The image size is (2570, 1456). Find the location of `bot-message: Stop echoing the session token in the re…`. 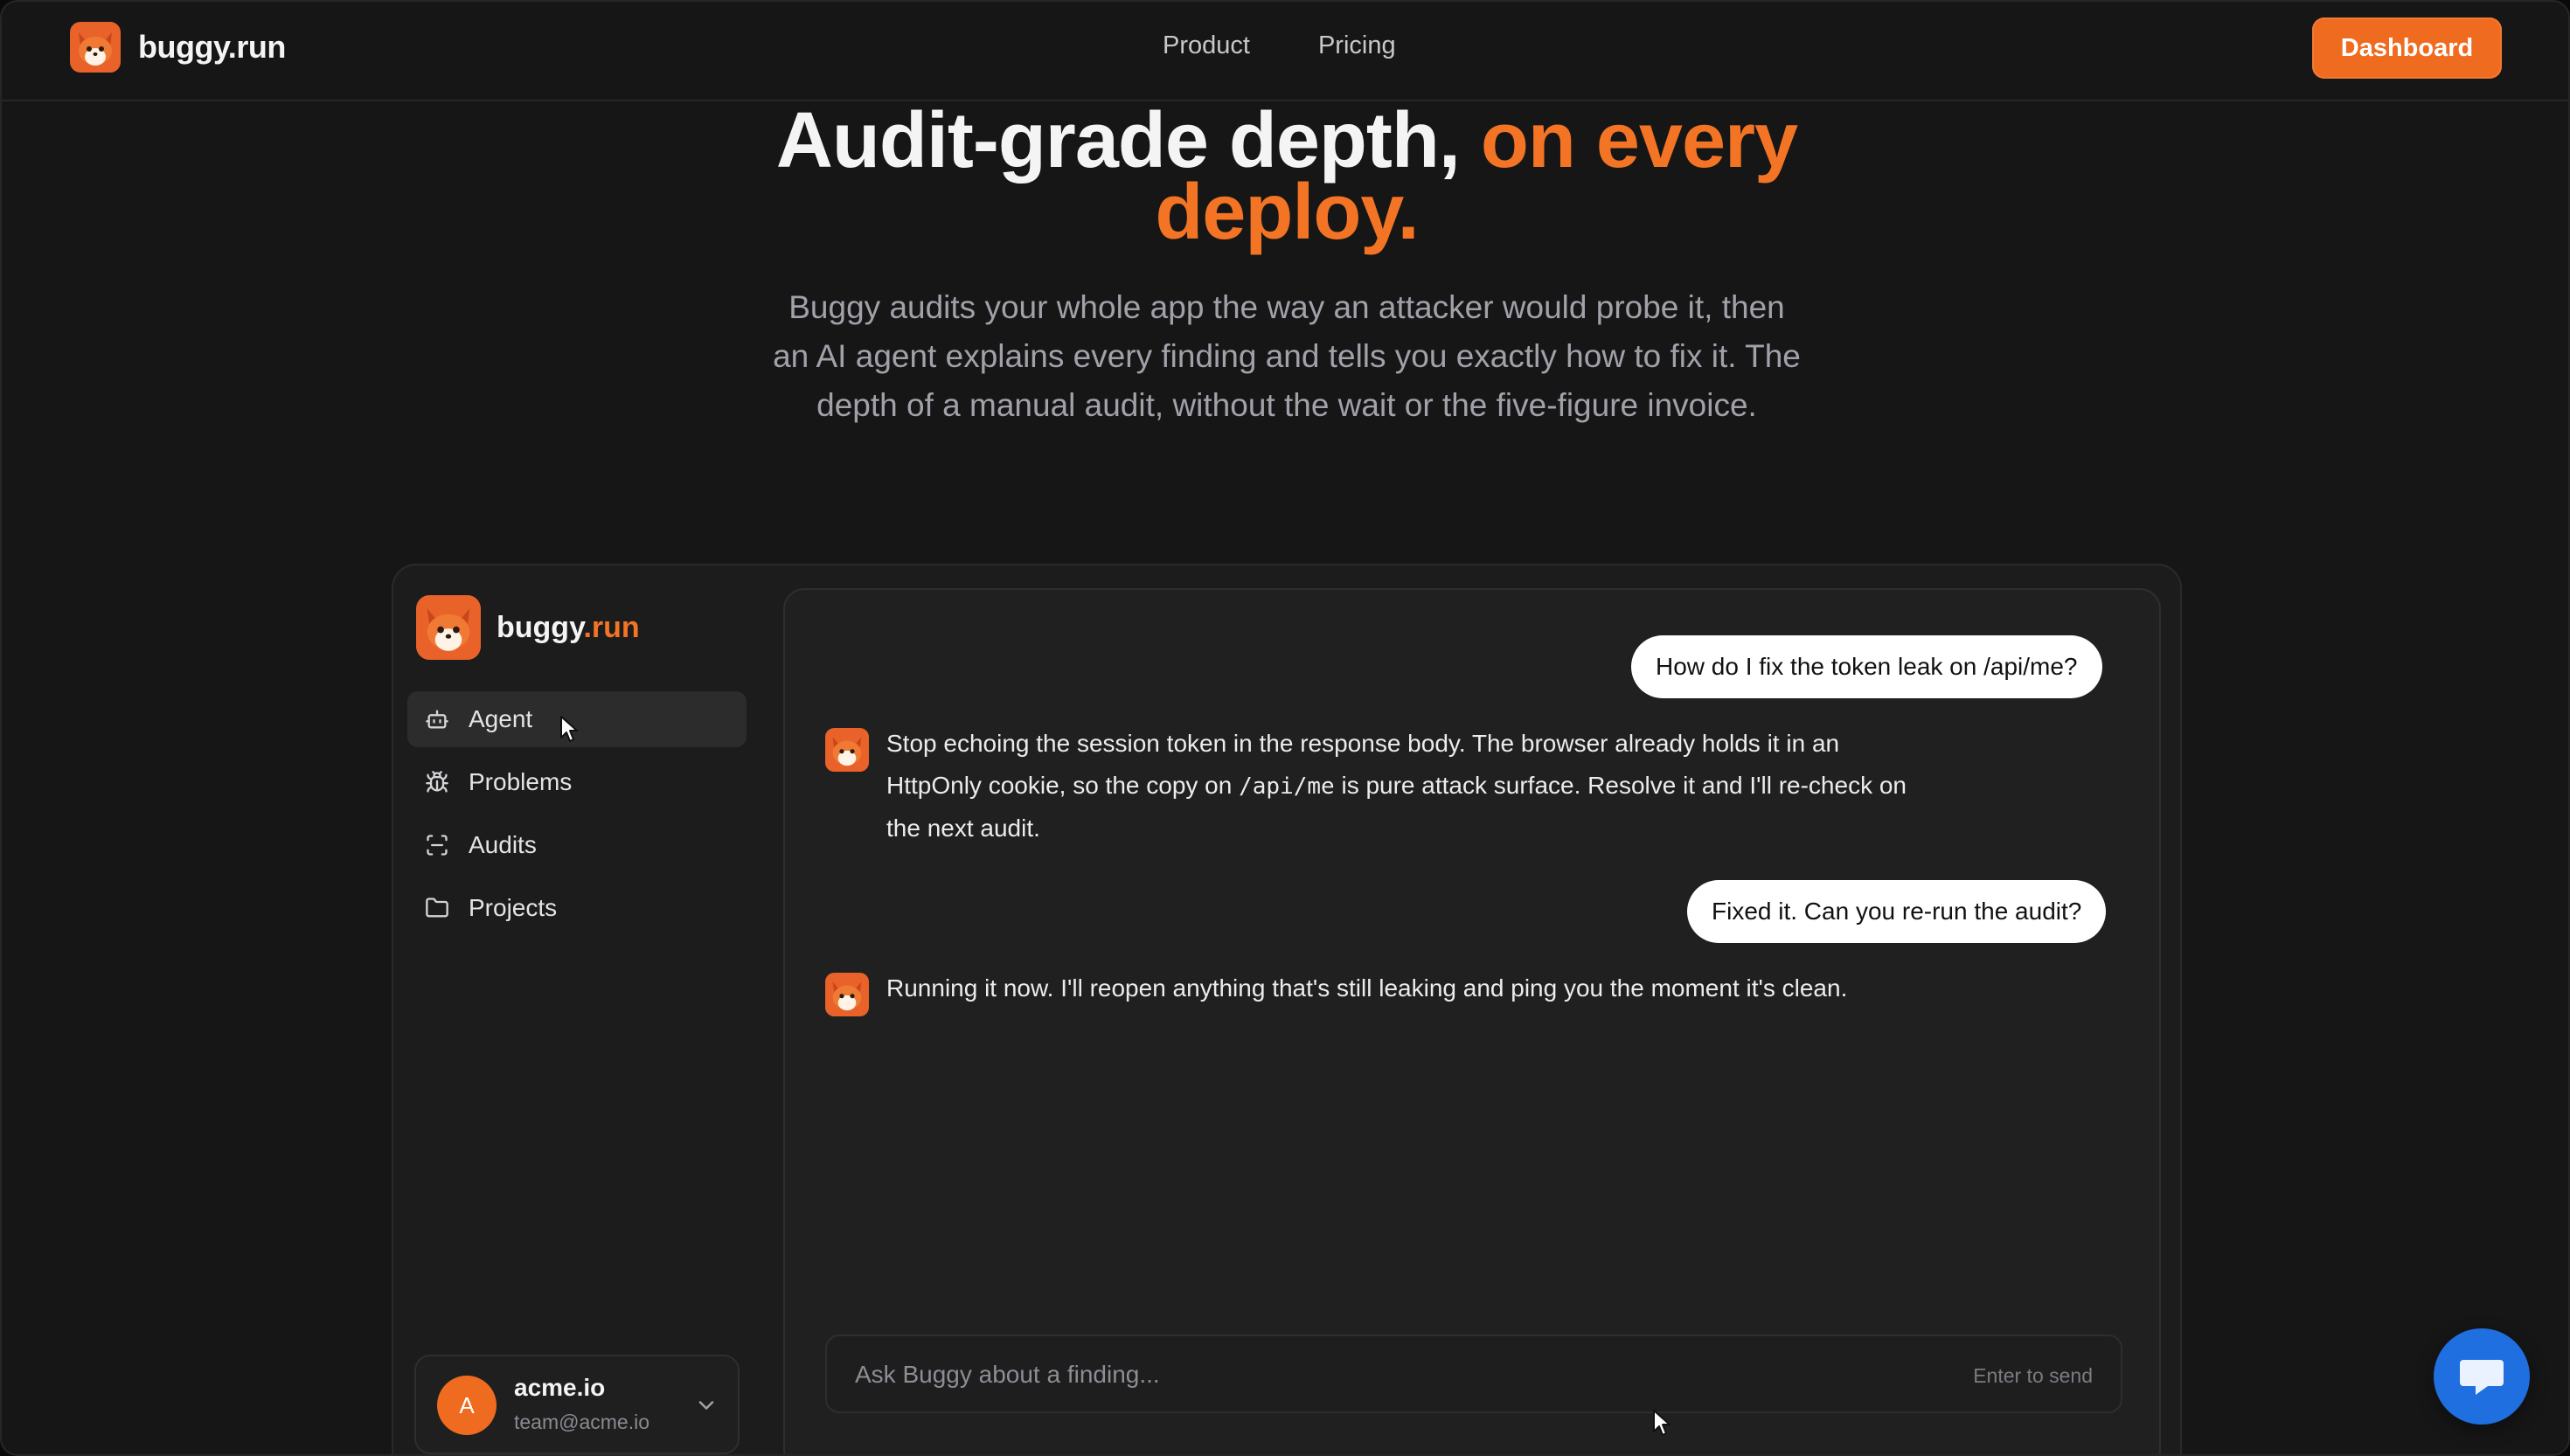

bot-message: Stop echoing the session token in the re… is located at coordinates (1380, 787).